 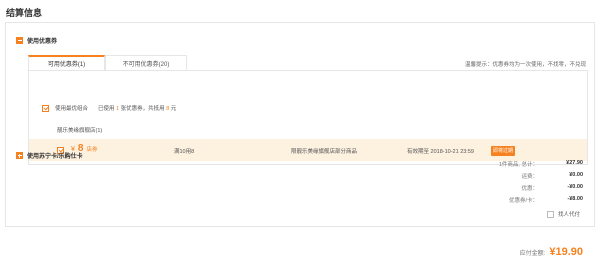 I want to click on proxy-pay-checkbox, so click(x=550, y=214).